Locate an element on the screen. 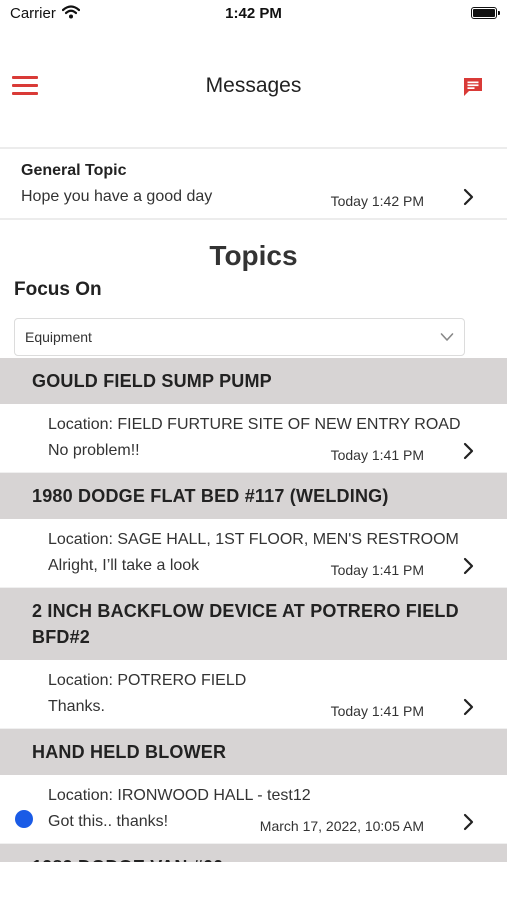 The width and height of the screenshot is (507, 900). general-topic-preview: Hope you have a good day is located at coordinates (117, 196).